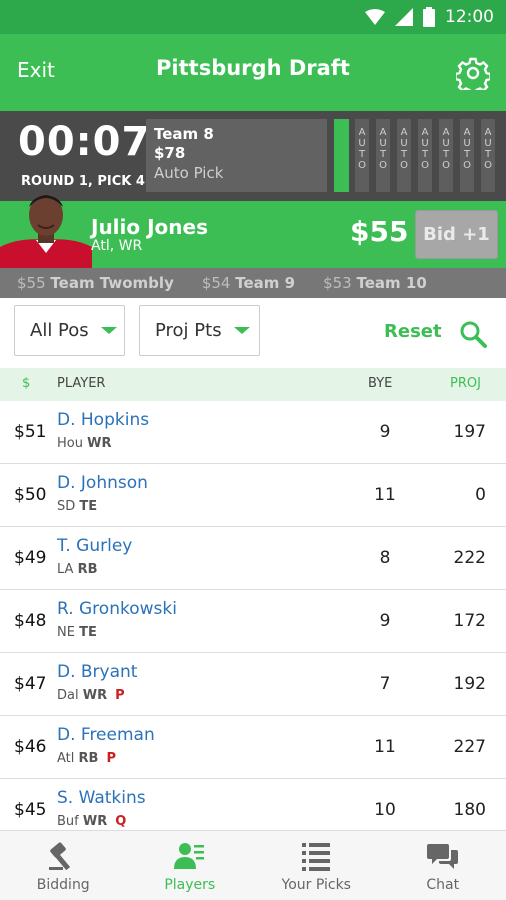 The image size is (506, 900). What do you see at coordinates (385, 684) in the screenshot?
I see `row-bye: 7` at bounding box center [385, 684].